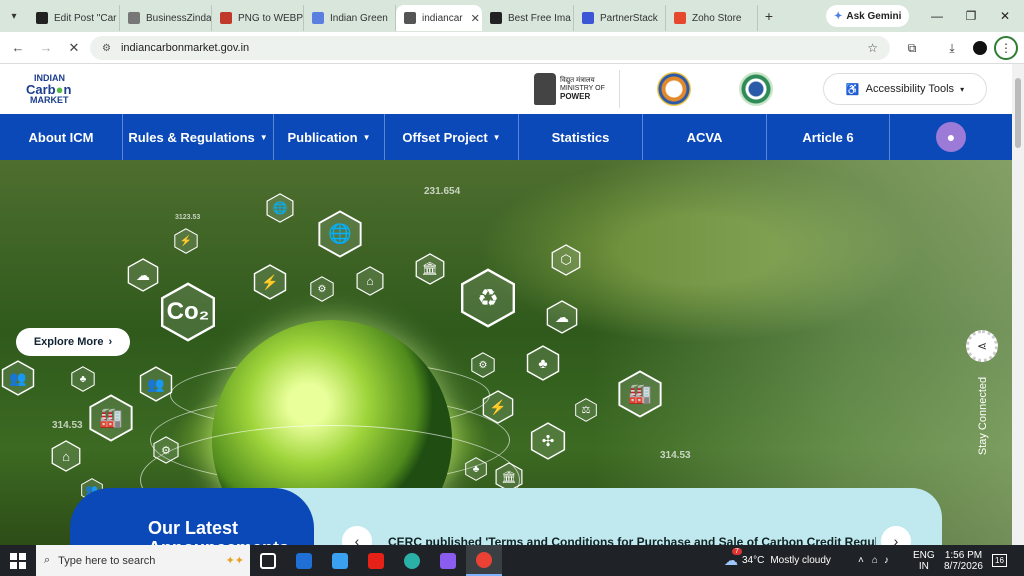 This screenshot has width=1024, height=576. Describe the element at coordinates (712, 18) in the screenshot. I see `browser-tab: Zoho Store` at that location.